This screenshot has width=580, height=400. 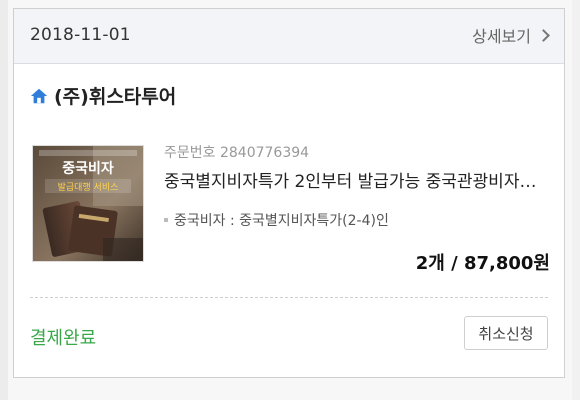 I want to click on order-number: 주문번호 2840776394, so click(x=237, y=153).